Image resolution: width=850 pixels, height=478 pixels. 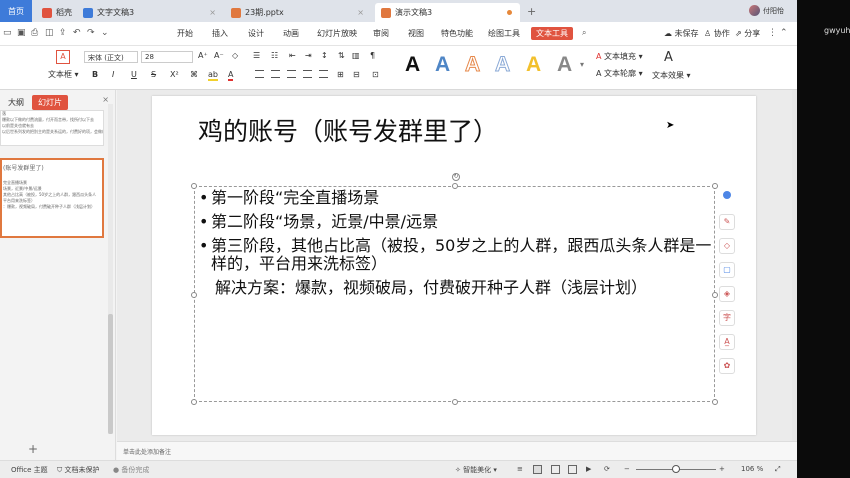 What do you see at coordinates (203, 55) in the screenshot?
I see `grow-font-icon: A⁺` at bounding box center [203, 55].